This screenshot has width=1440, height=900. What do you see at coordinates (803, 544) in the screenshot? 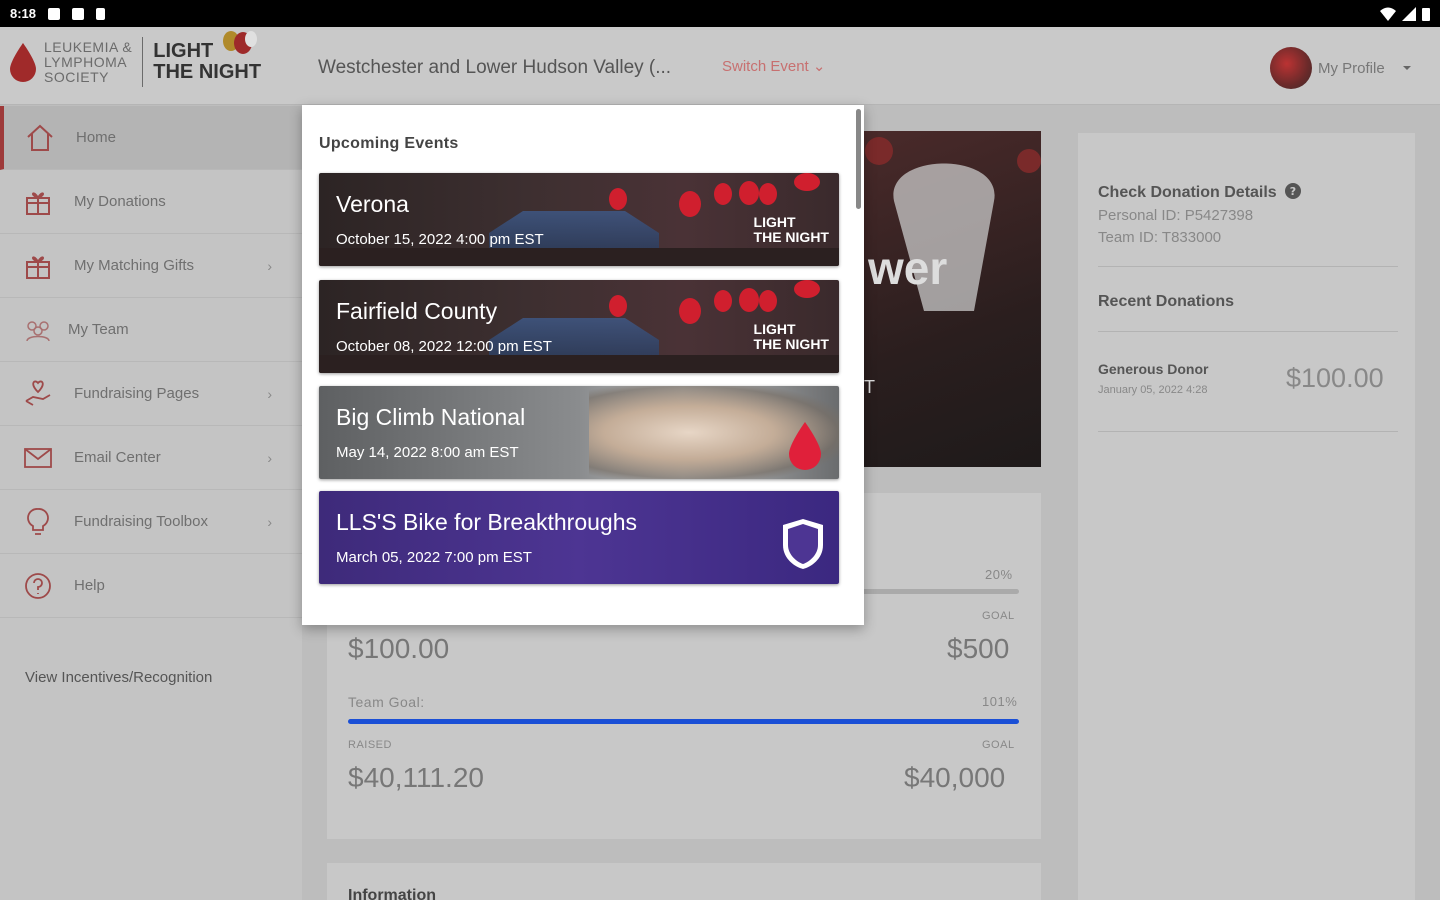
I see `team-in-training-shield-icon` at bounding box center [803, 544].